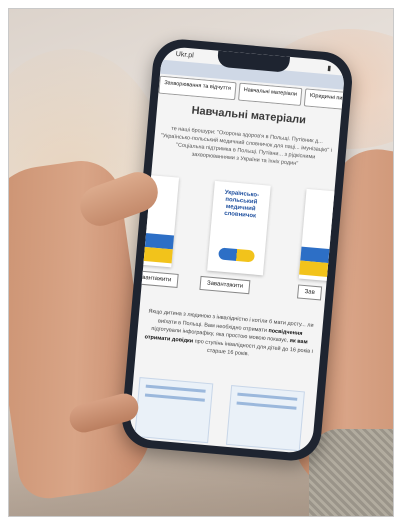  I want to click on handshake-icon, so click(237, 255).